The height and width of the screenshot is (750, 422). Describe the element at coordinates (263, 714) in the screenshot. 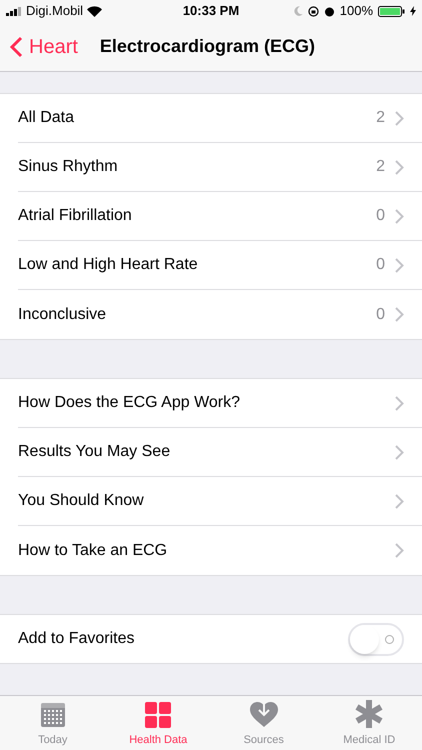

I see `heart-download-icon` at that location.